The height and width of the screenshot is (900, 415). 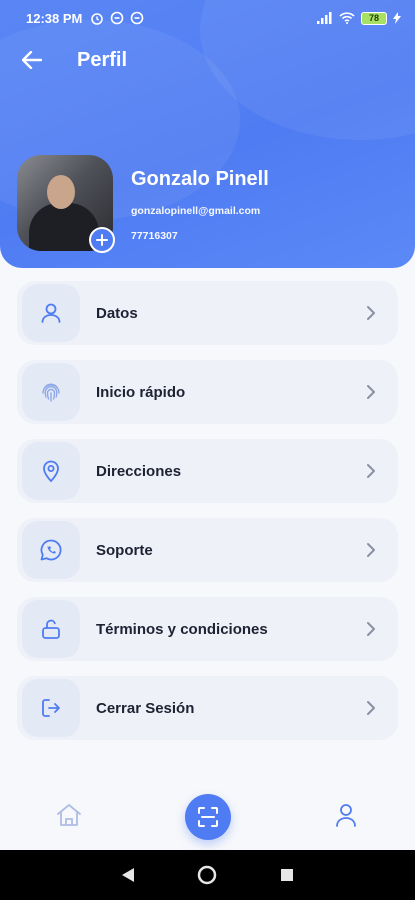 What do you see at coordinates (139, 471) in the screenshot?
I see `menu-label: Direcciones` at bounding box center [139, 471].